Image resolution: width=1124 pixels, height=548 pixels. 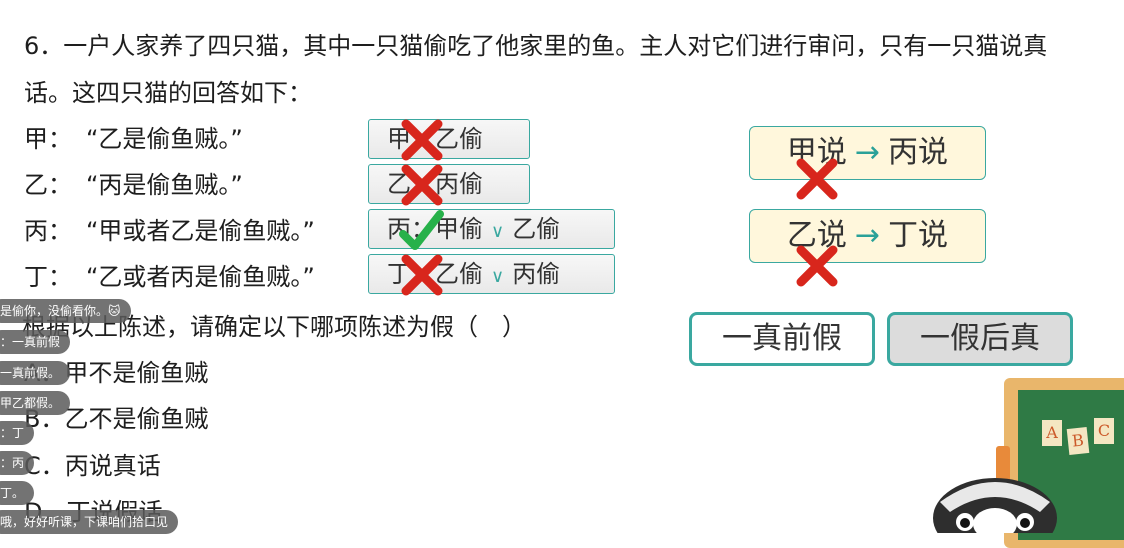 What do you see at coordinates (980, 339) in the screenshot?
I see `one-false-back-true-button: 一假后真` at bounding box center [980, 339].